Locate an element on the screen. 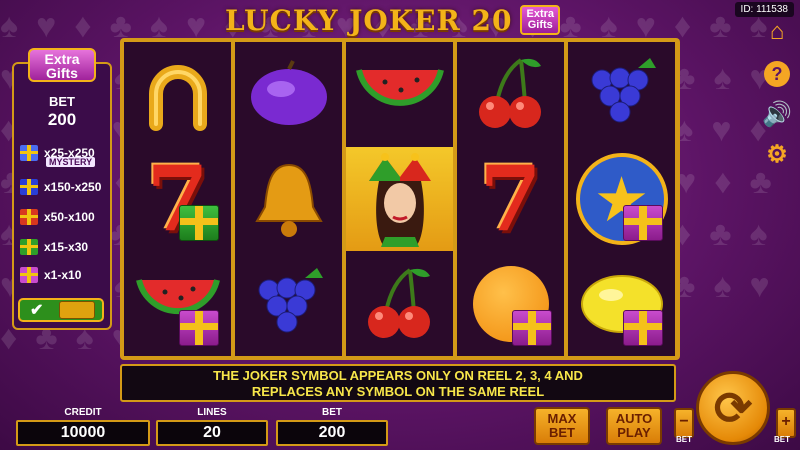 The image size is (800, 450). sound-icon: 🔊 is located at coordinates (777, 114).